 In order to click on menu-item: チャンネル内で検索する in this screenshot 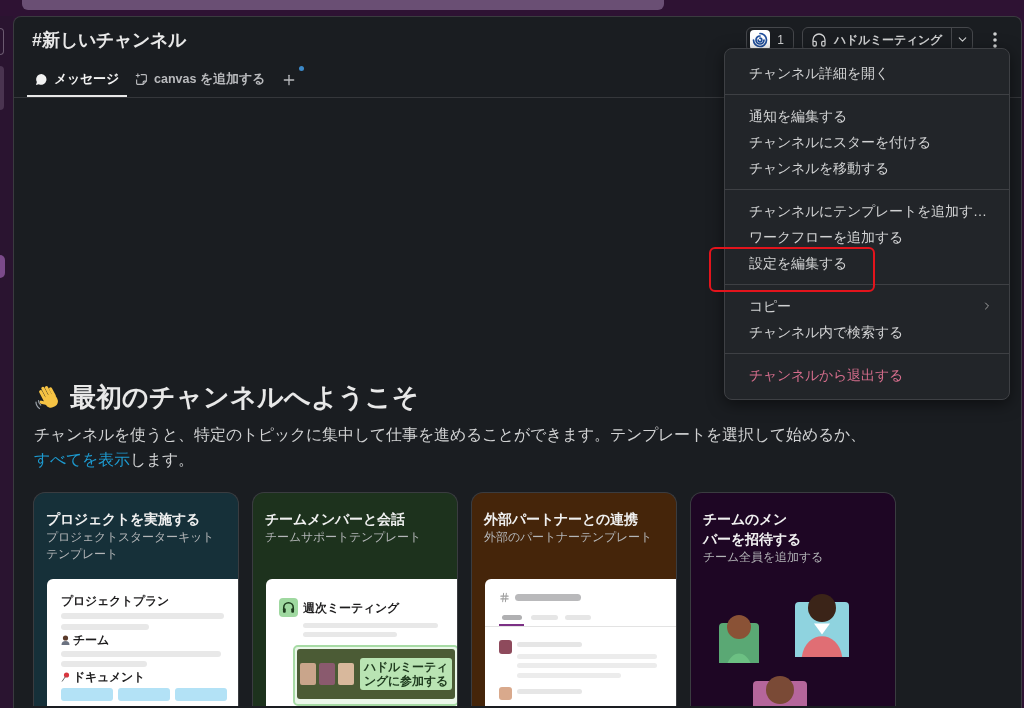, I will do `click(867, 332)`.